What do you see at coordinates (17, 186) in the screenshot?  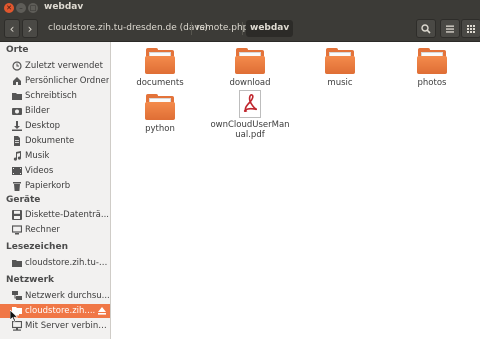 I see `trash-icon` at bounding box center [17, 186].